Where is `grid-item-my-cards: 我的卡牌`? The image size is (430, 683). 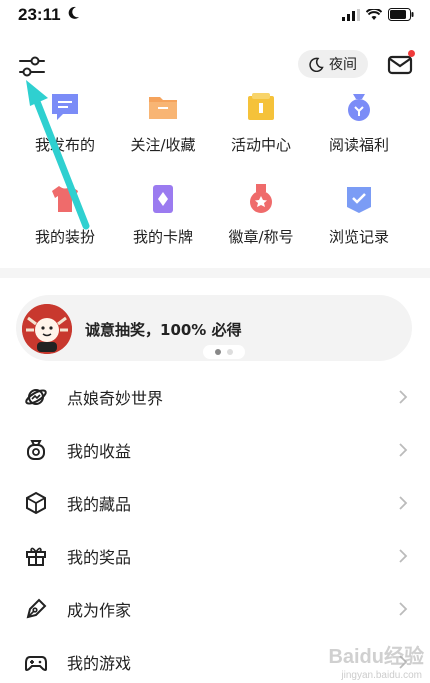 grid-item-my-cards: 我的卡牌 is located at coordinates (163, 226).